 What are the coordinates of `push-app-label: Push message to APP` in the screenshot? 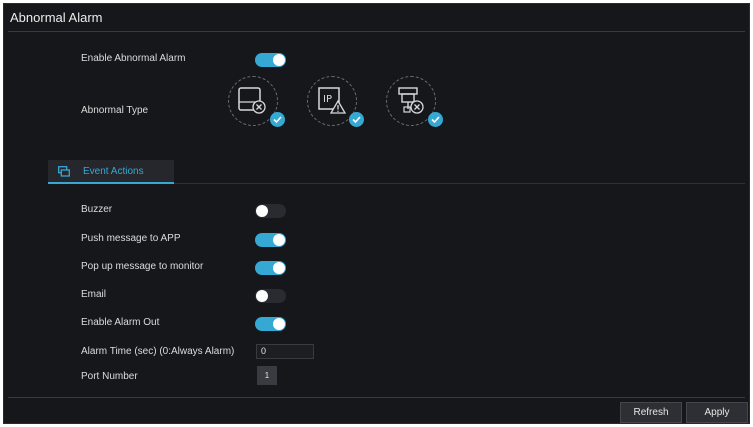 It's located at (131, 238).